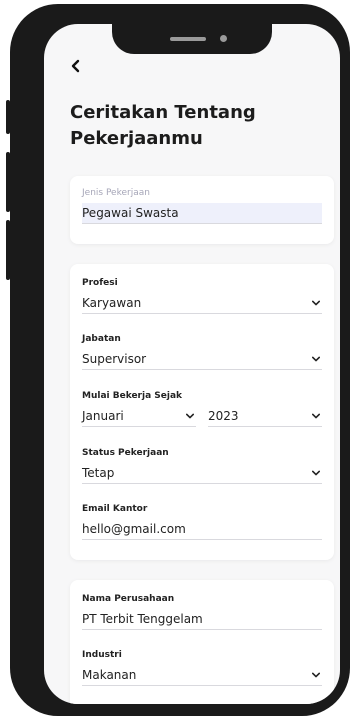 The image size is (364, 724). Describe the element at coordinates (109, 675) in the screenshot. I see `industry-value: Makanan` at that location.